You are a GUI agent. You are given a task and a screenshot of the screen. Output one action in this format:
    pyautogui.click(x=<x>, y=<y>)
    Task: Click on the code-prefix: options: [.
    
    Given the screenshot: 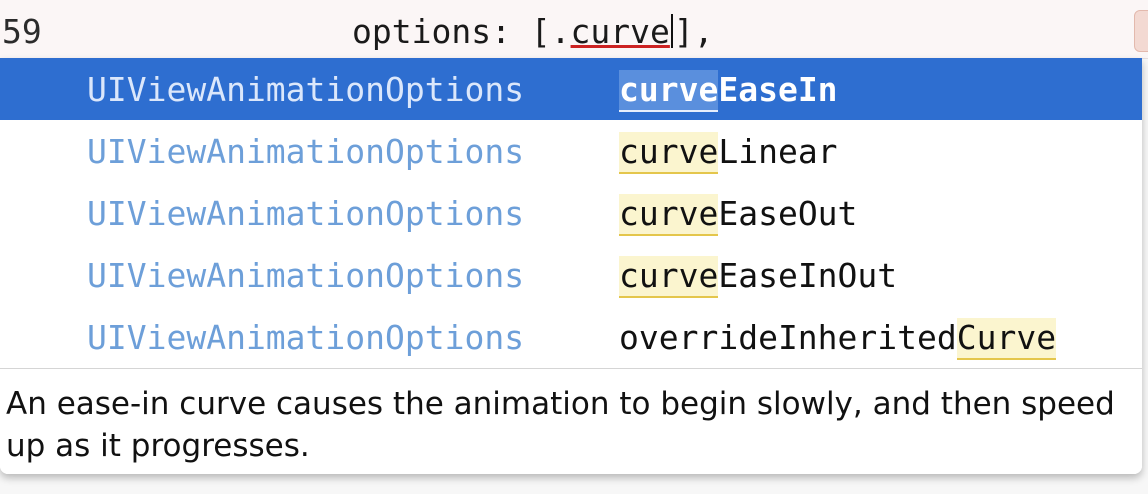 What is the action you would take?
    pyautogui.click(x=461, y=31)
    